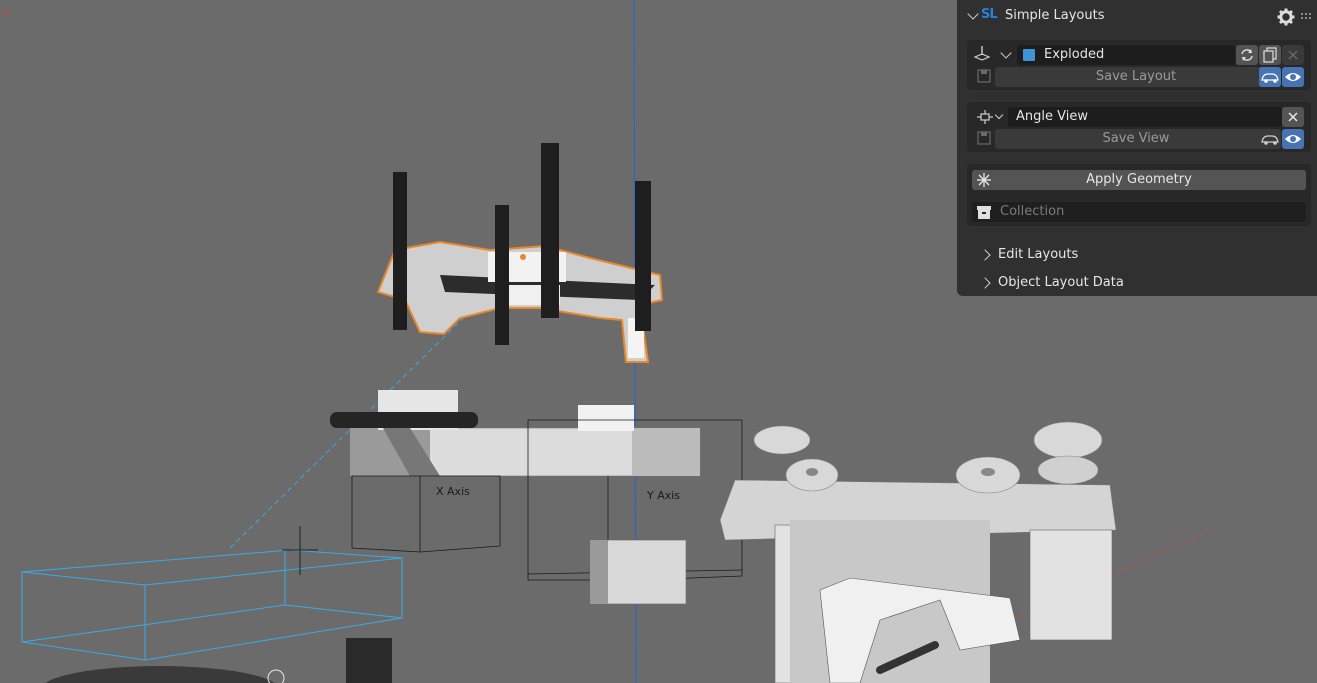 This screenshot has width=1317, height=683. What do you see at coordinates (1145, 117) in the screenshot?
I see `view-name-field: Angle View` at bounding box center [1145, 117].